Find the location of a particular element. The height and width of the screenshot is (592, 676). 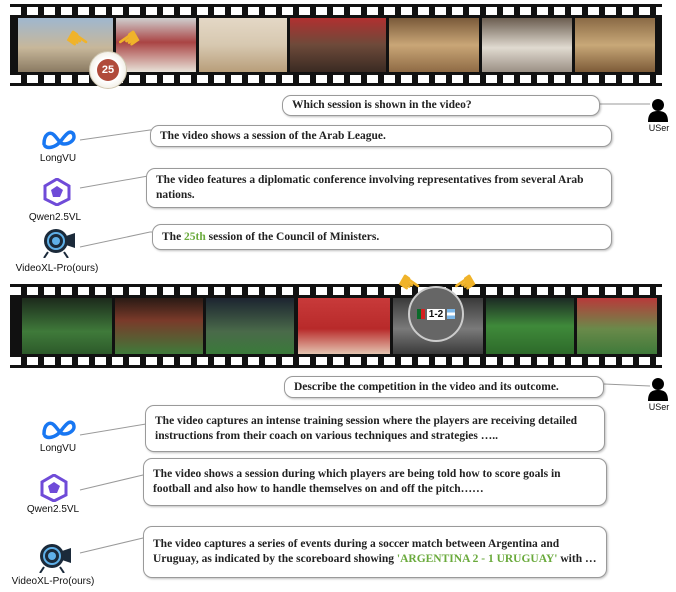

badge-25: 25 is located at coordinates (108, 70).